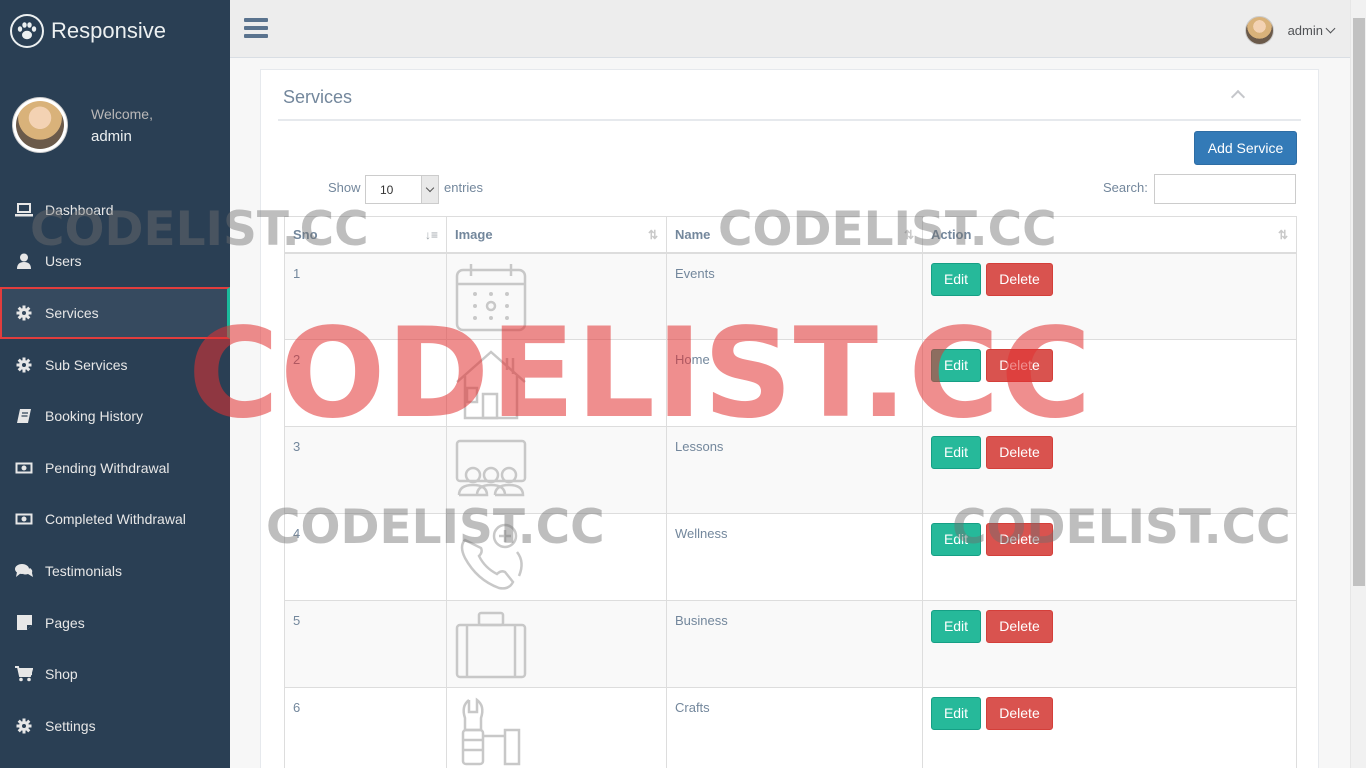 This screenshot has width=1366, height=768. I want to click on cell-name: Home, so click(794, 383).